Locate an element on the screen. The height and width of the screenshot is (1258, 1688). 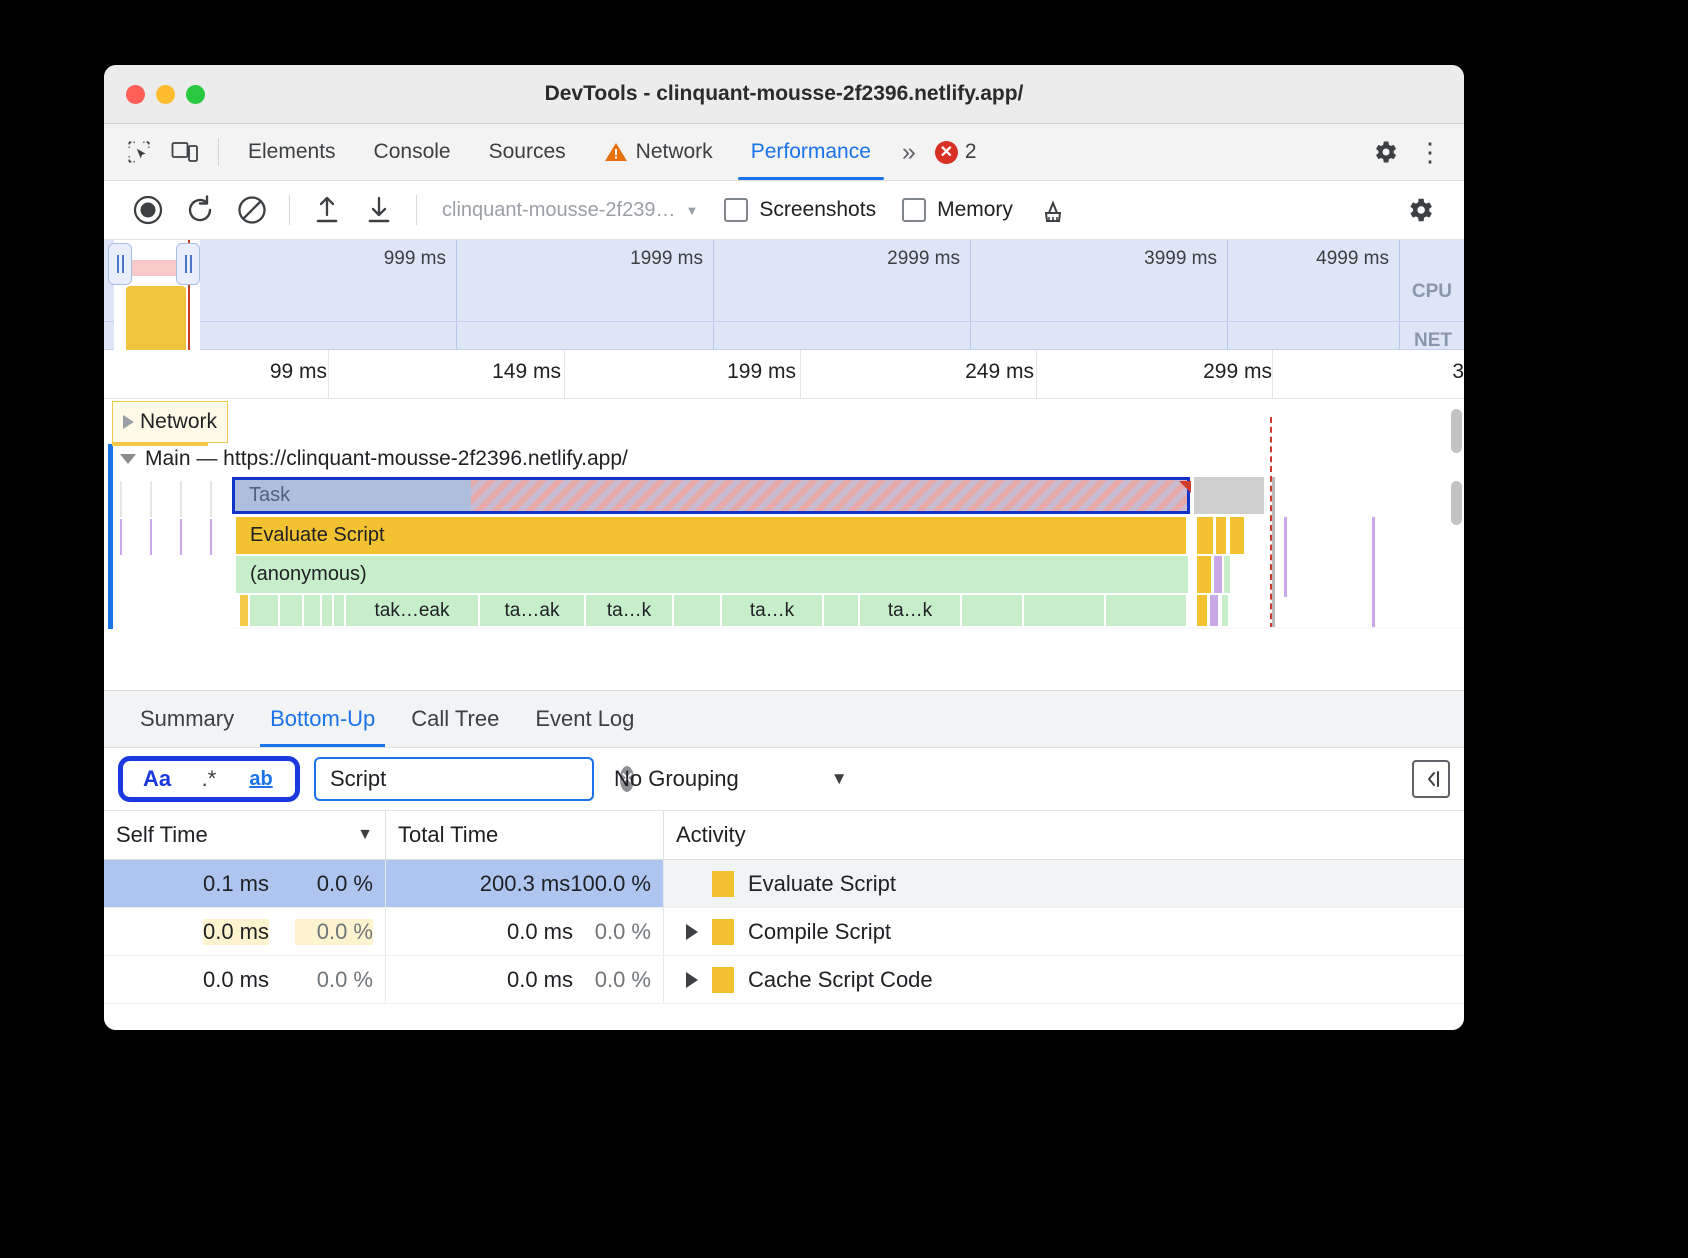
capture-settings-gear-icon is located at coordinates (1420, 210).